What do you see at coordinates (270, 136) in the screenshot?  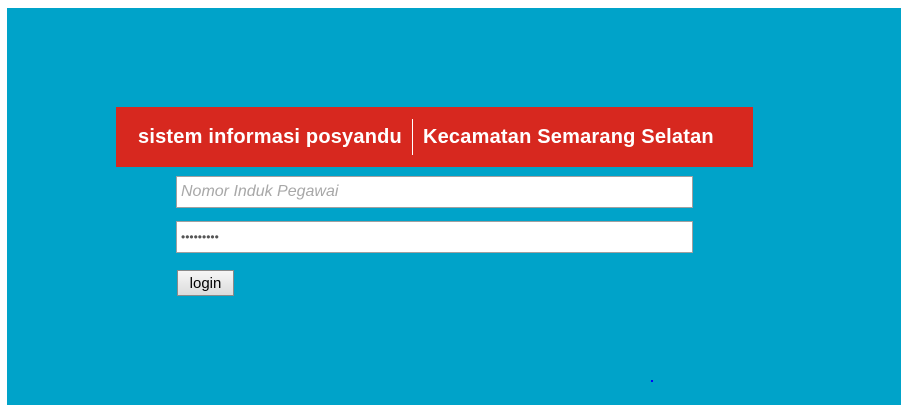 I see `app-name: sistem informasi posyandu` at bounding box center [270, 136].